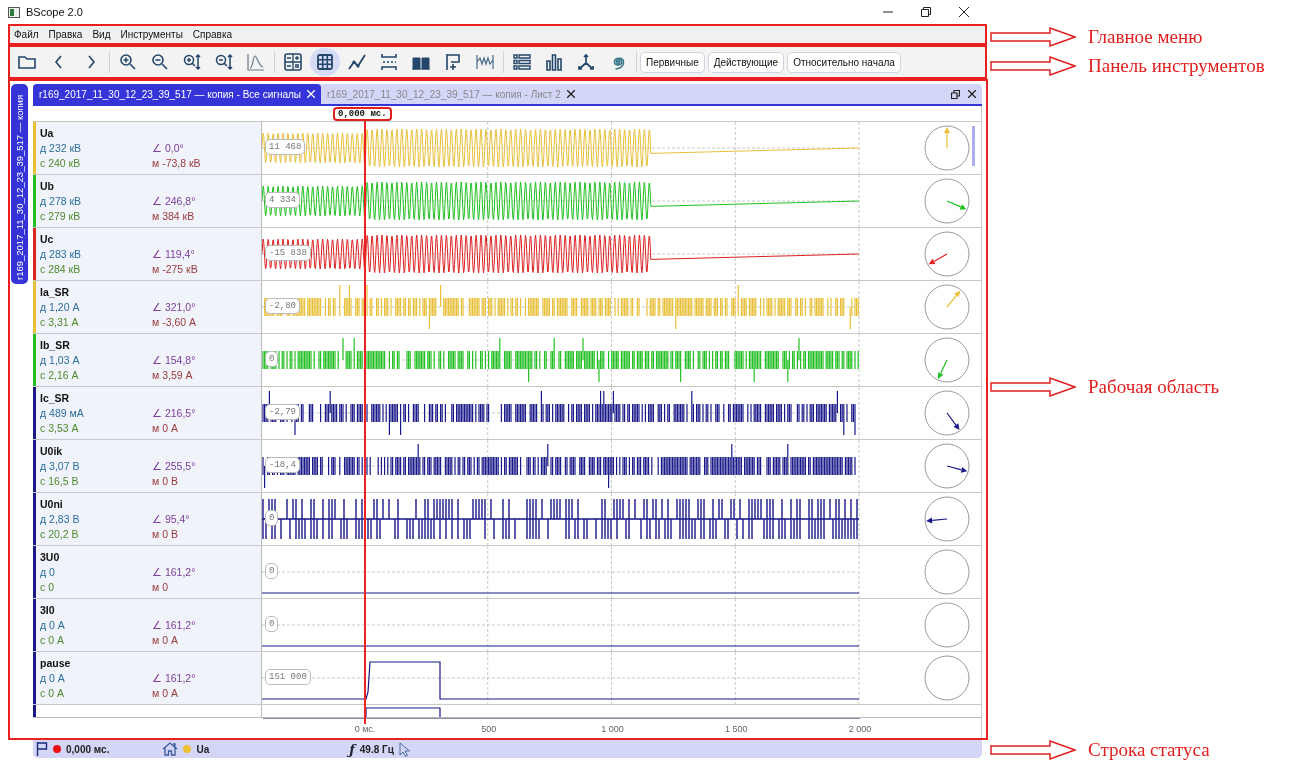  Describe the element at coordinates (1176, 66) in the screenshot. I see `annotation-label: Панель инструментов` at that location.